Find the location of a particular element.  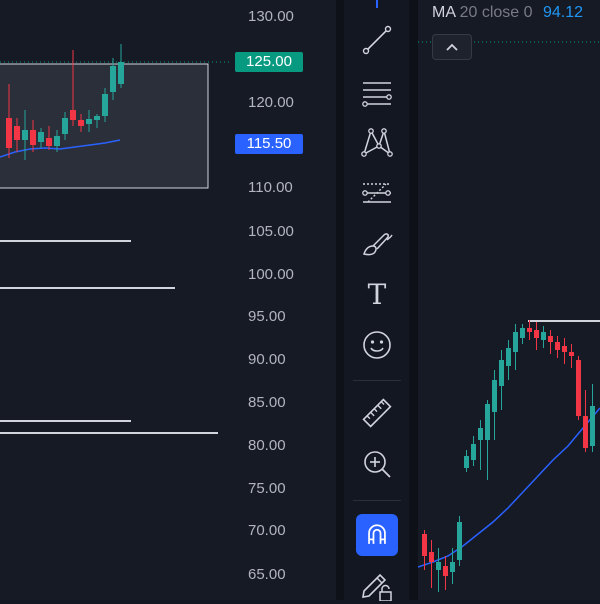

price-tick: 130.00 is located at coordinates (271, 16).